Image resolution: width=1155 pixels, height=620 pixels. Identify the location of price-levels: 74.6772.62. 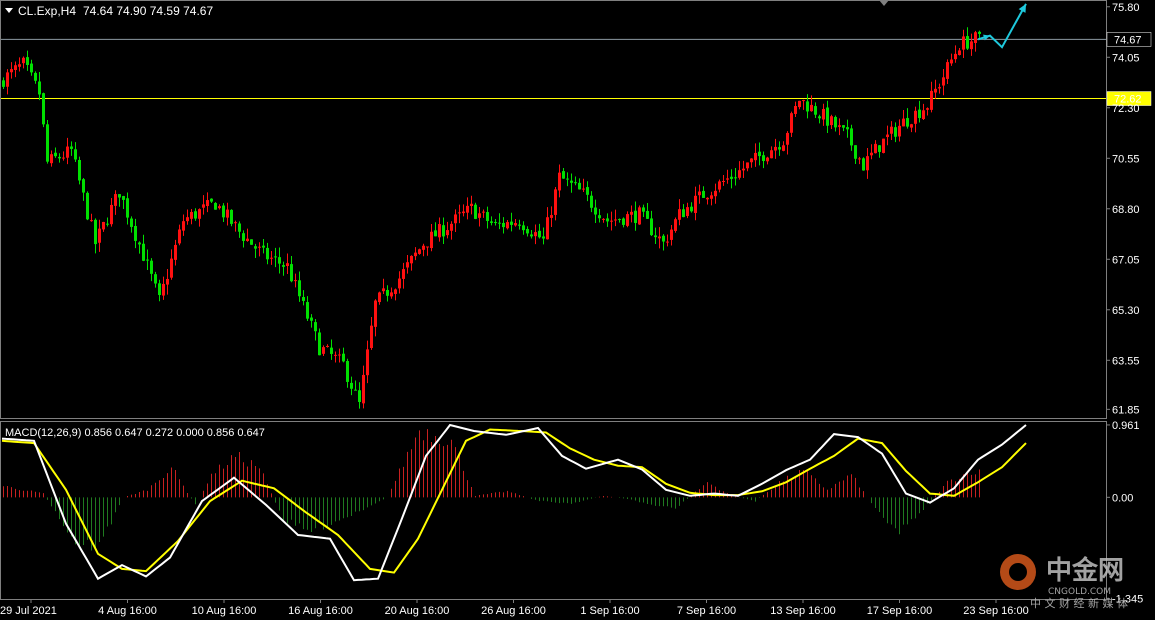
(576, 69).